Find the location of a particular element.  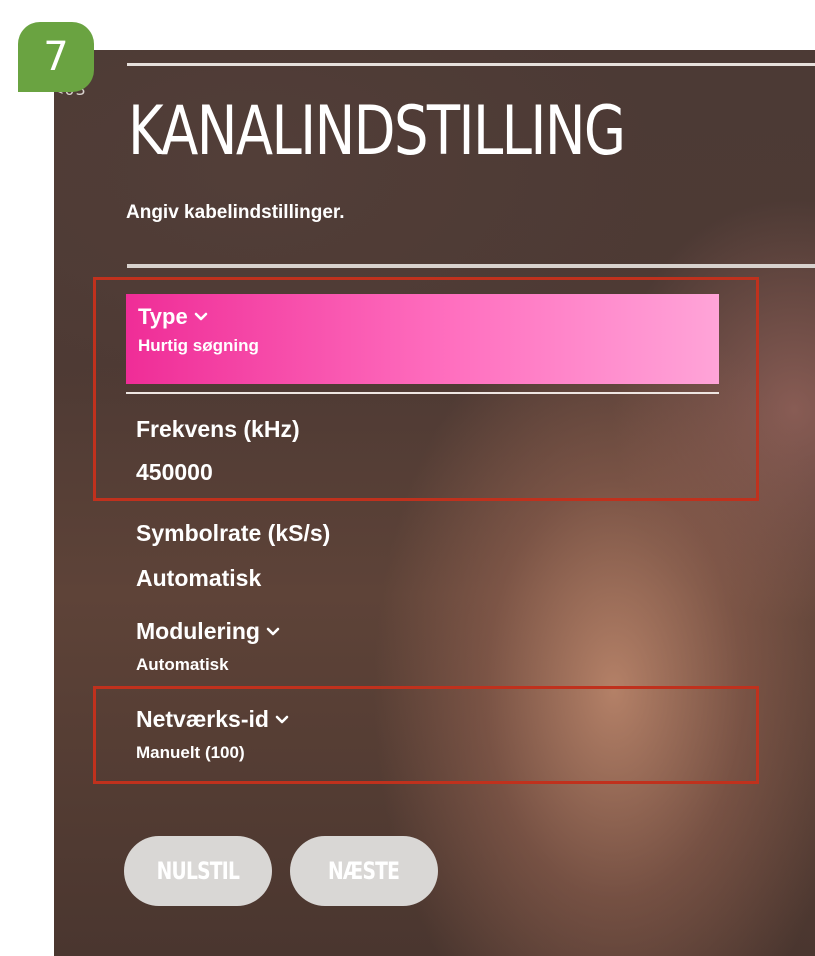

setting-modulation-label: Modulering is located at coordinates (198, 631).